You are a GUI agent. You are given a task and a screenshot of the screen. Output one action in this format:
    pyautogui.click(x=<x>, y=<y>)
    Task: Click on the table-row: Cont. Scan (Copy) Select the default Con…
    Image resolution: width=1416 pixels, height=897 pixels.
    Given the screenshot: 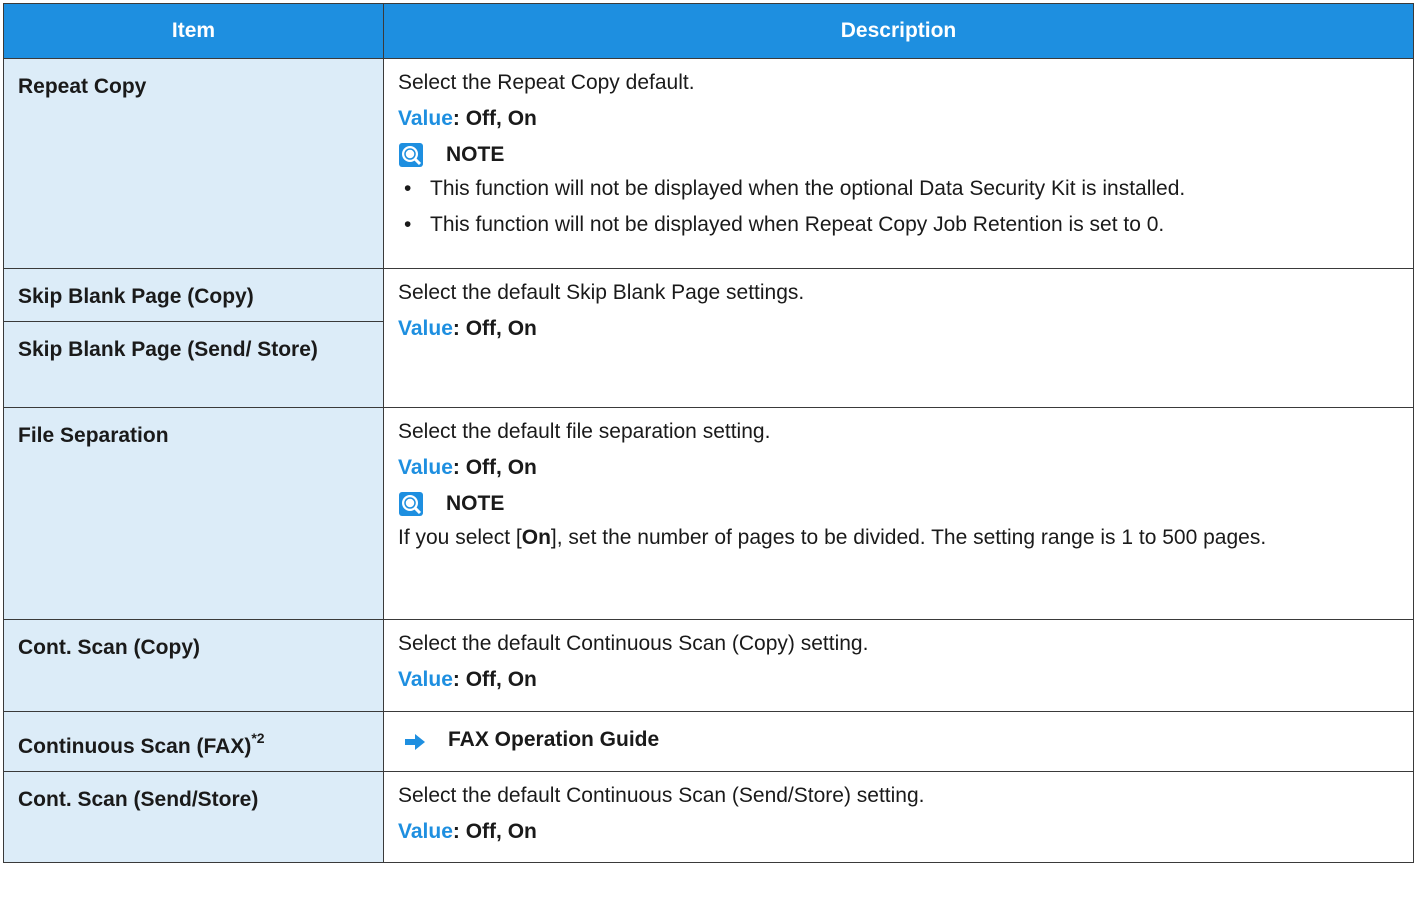 What is the action you would take?
    pyautogui.click(x=708, y=665)
    